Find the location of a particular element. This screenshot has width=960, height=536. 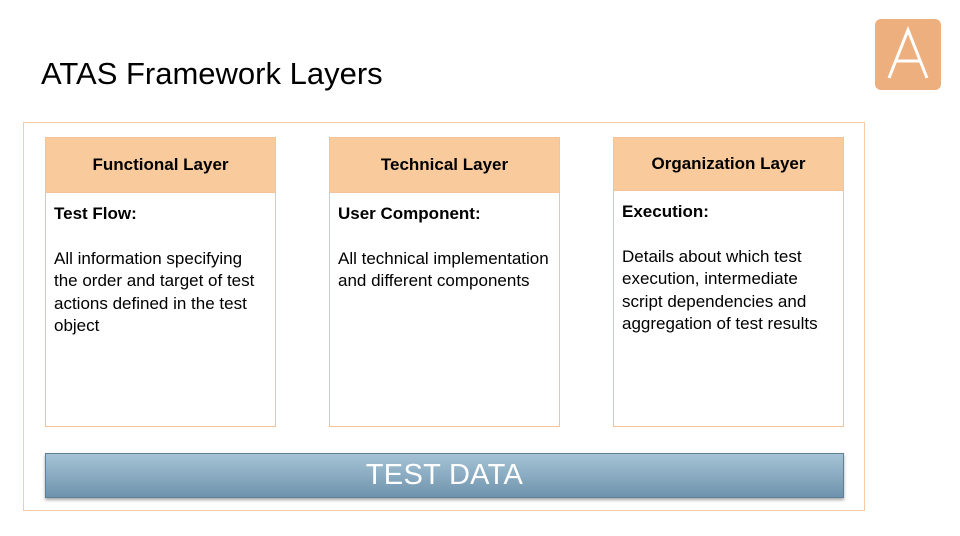

test-data-bar: TEST DATA is located at coordinates (444, 475).